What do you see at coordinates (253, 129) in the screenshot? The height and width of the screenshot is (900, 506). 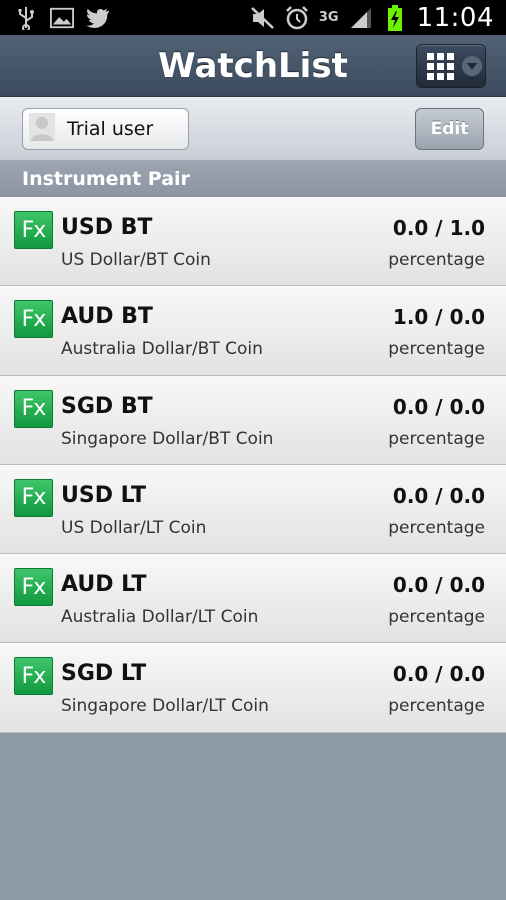 I see `toolbar: Trial user Edit` at bounding box center [253, 129].